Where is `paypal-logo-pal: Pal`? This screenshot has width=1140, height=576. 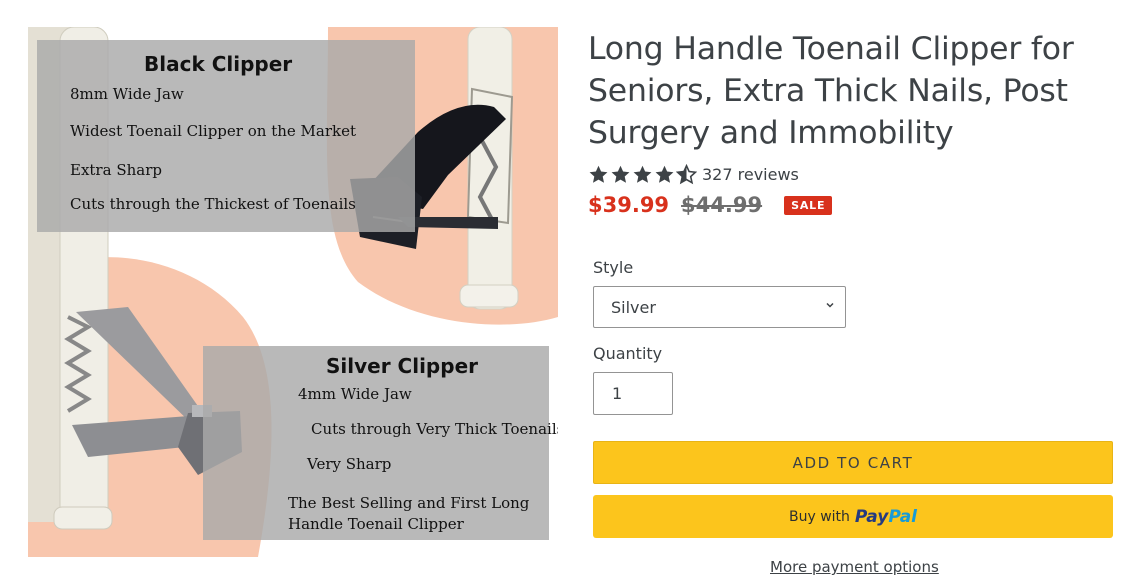
paypal-logo-pal: Pal is located at coordinates (902, 516).